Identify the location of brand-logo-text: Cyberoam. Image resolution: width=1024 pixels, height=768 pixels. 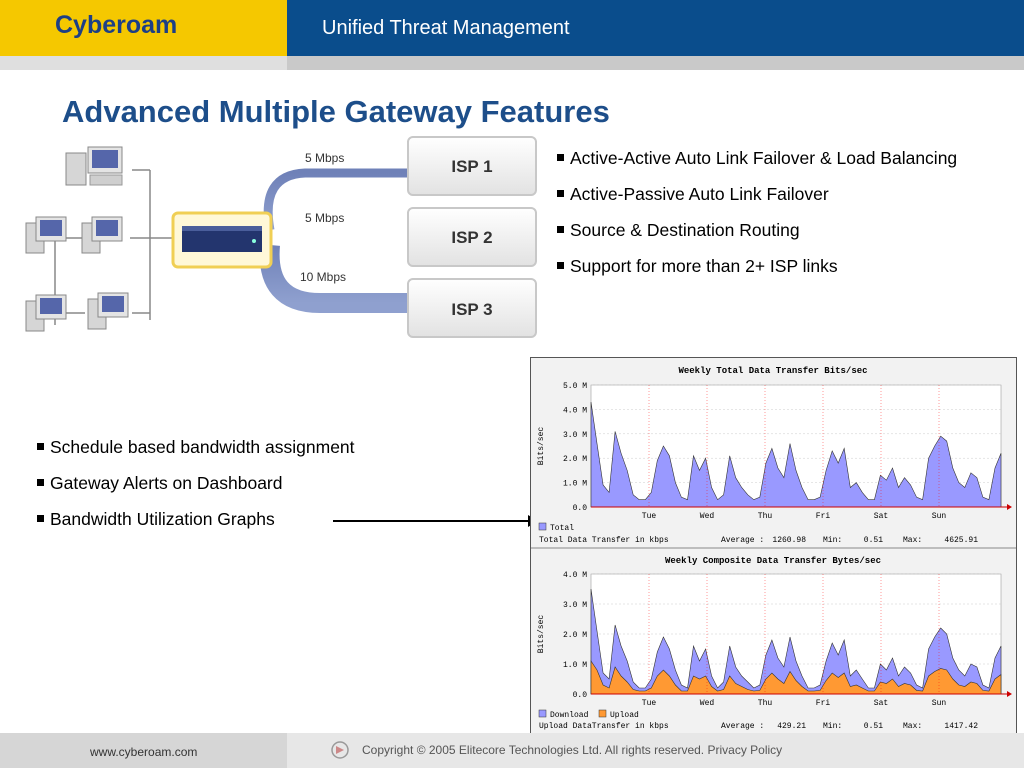
(116, 25).